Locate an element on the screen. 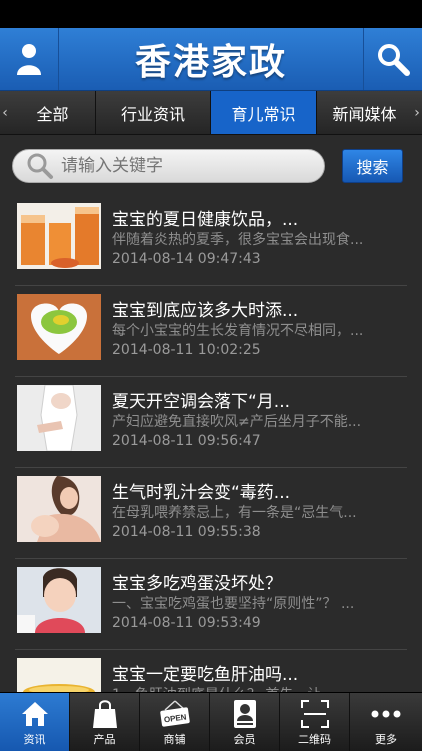 This screenshot has width=422, height=751. bottom-nav: 资讯 产品 OPEN 商铺 会员 二维码 更多 is located at coordinates (211, 721).